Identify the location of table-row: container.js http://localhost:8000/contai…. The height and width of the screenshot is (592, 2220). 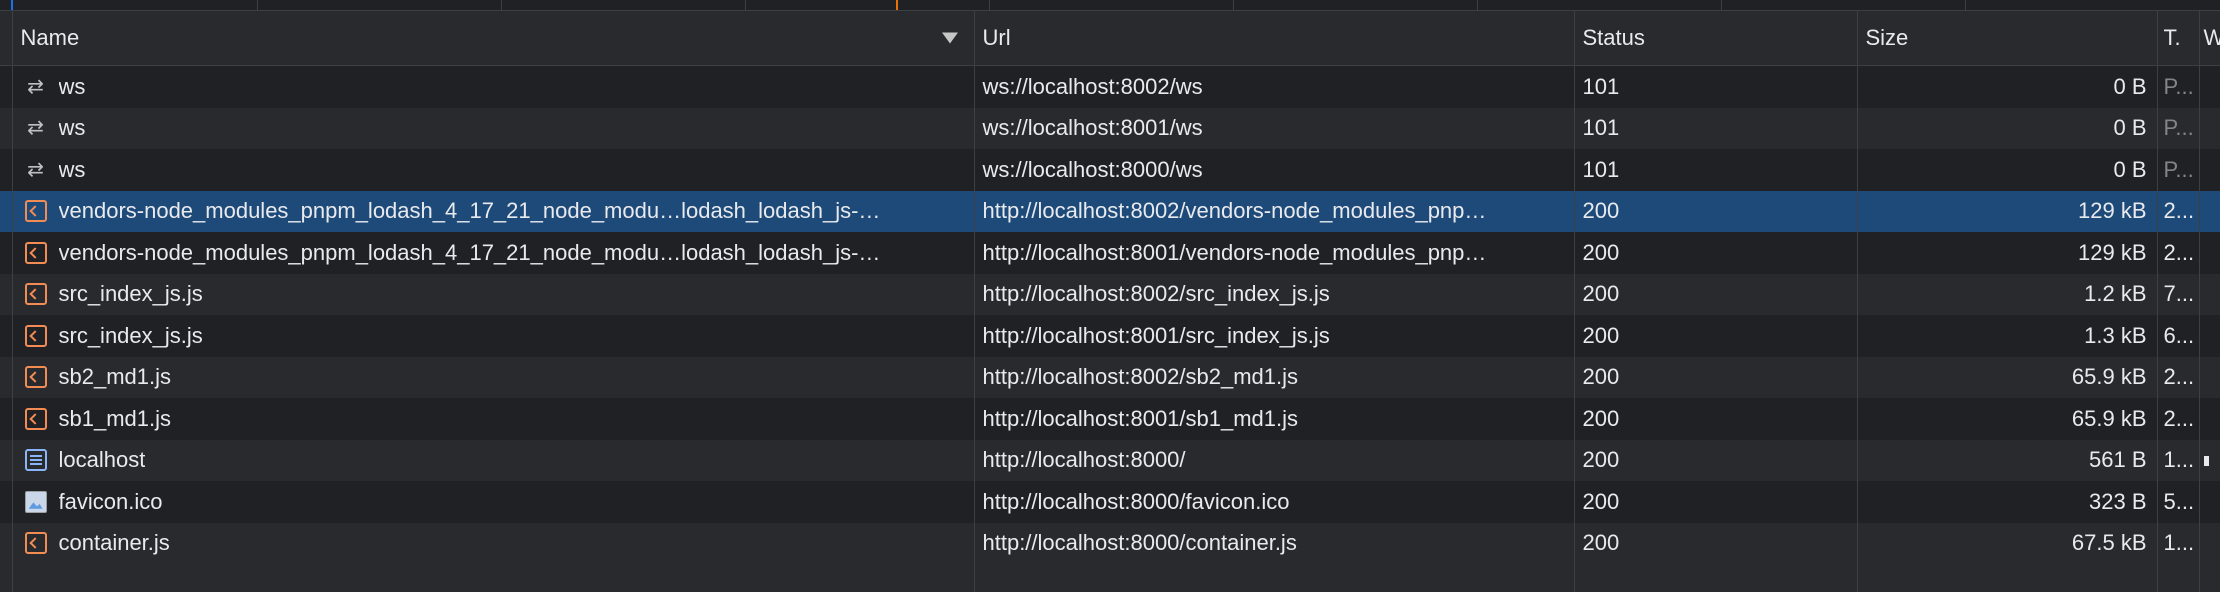
(1110, 543).